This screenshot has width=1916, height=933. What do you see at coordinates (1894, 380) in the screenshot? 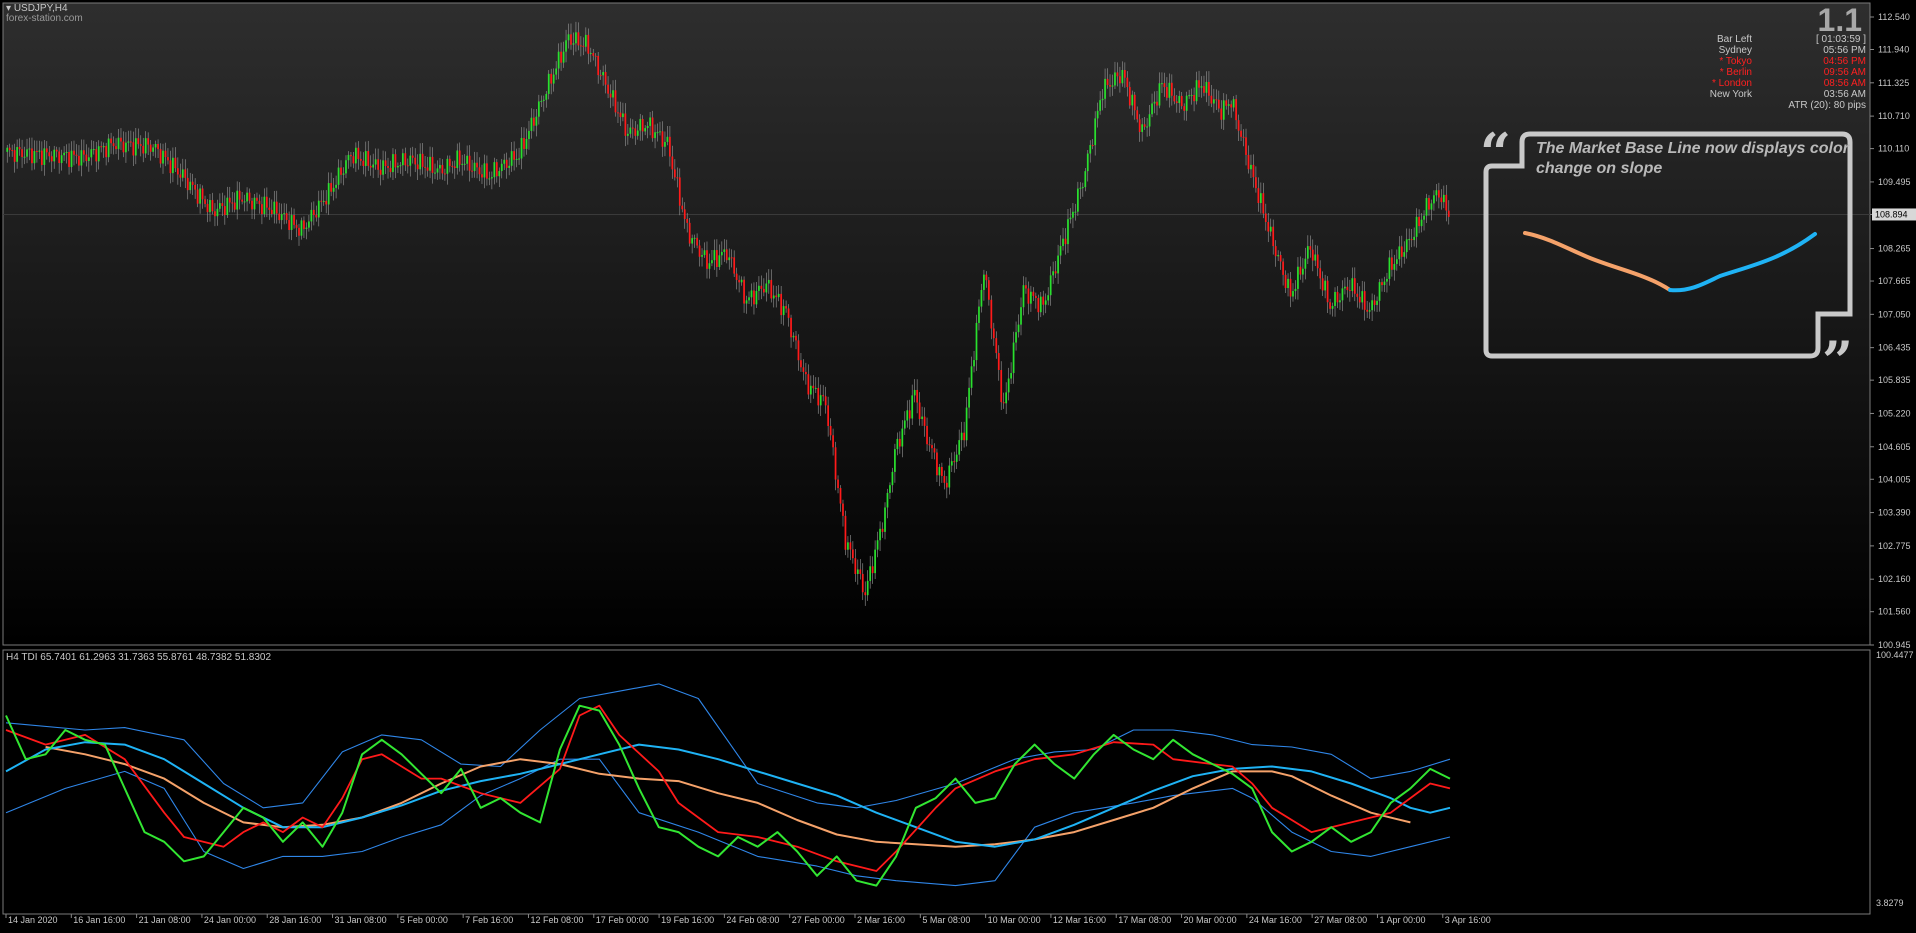
I see `price-tick-label: 105.835` at bounding box center [1894, 380].